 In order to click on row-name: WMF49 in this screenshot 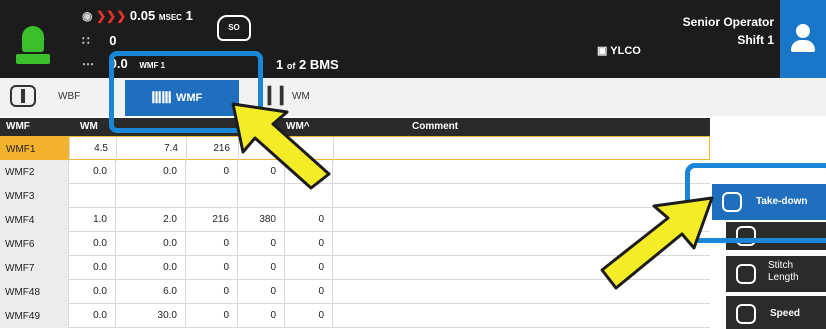, I will do `click(22, 316)`.